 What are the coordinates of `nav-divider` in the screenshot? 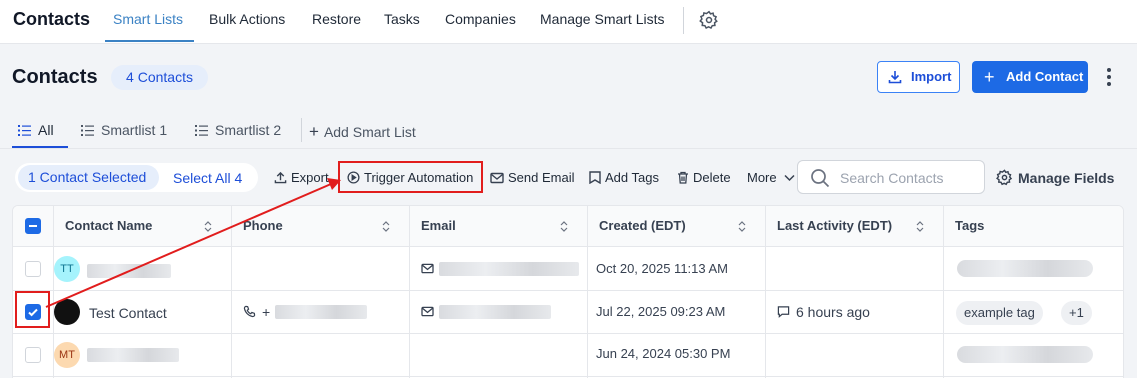 It's located at (683, 20).